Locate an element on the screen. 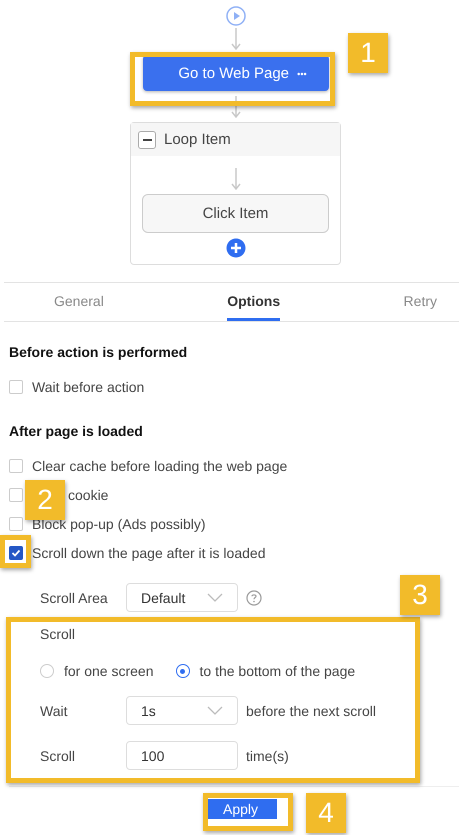  scroll-count-field: 100 is located at coordinates (182, 755).